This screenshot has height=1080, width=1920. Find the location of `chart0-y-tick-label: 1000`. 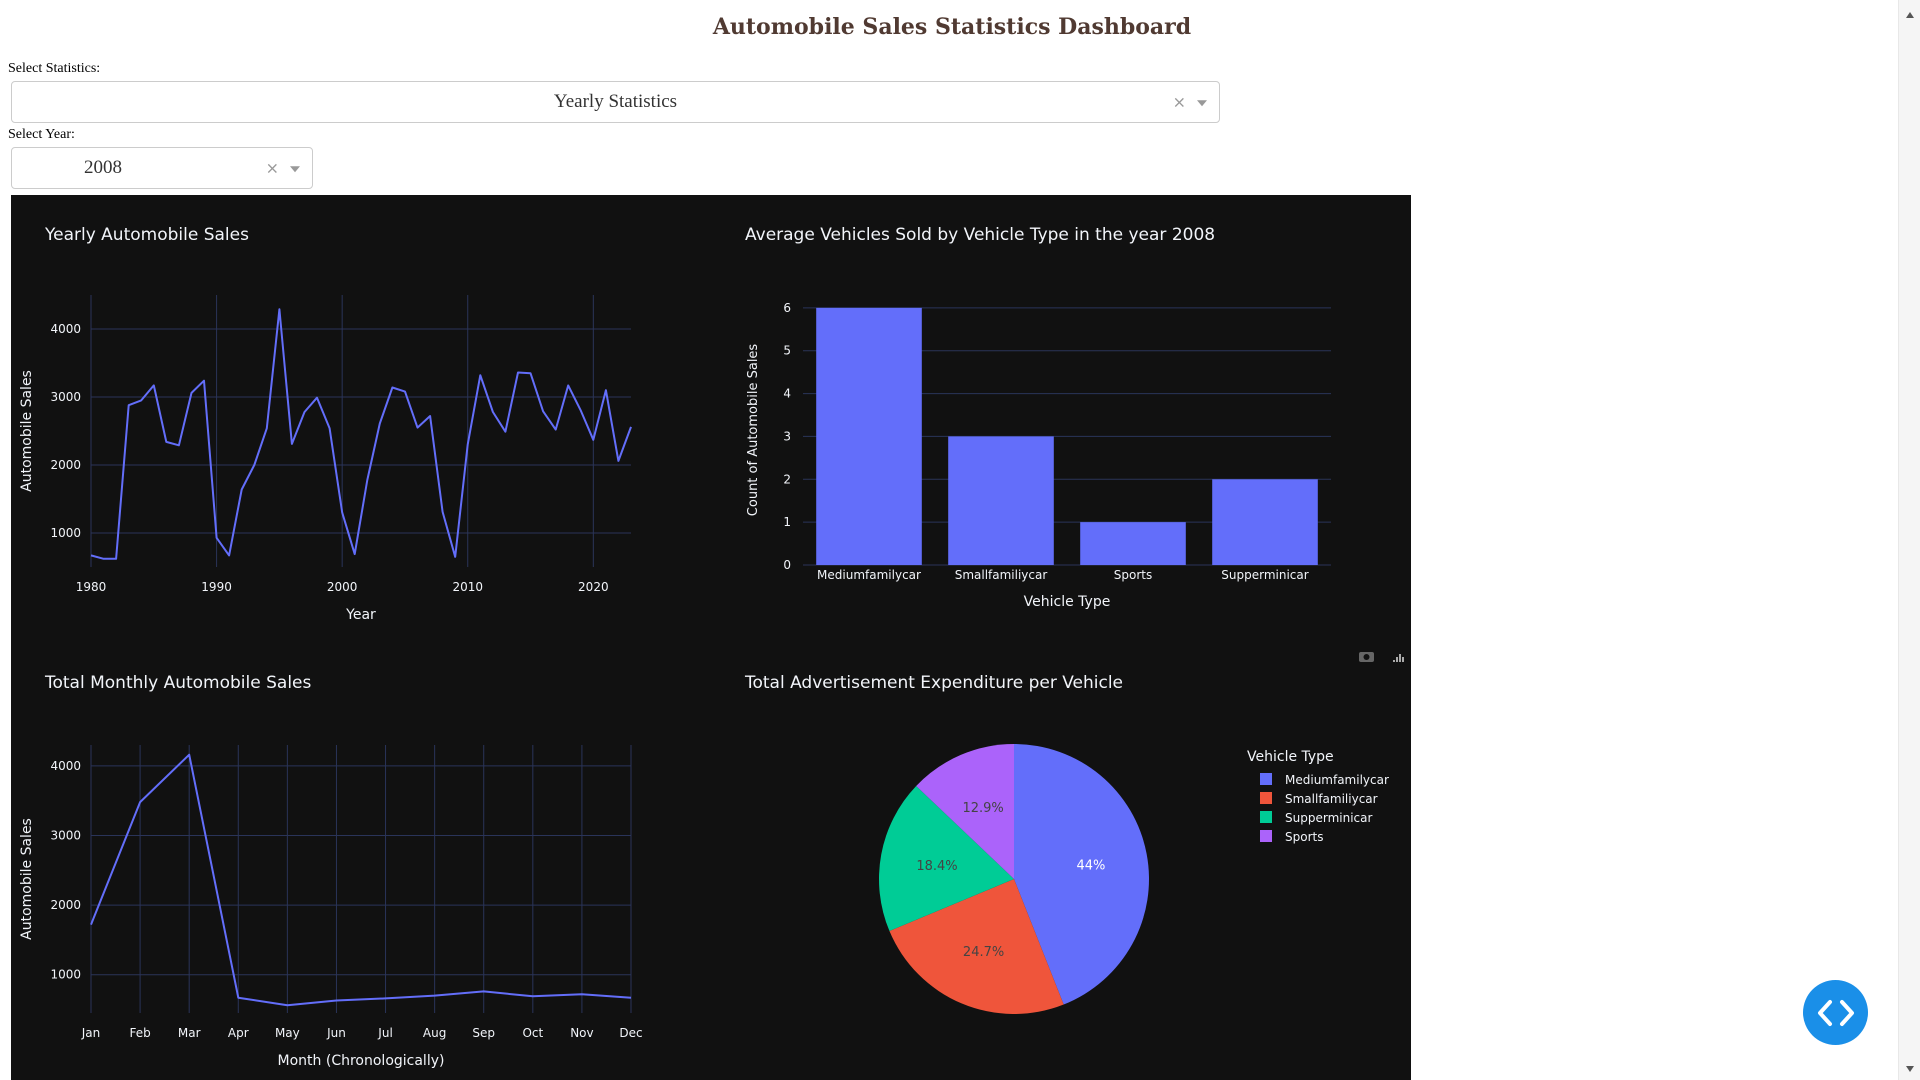

chart0-y-tick-label: 1000 is located at coordinates (65, 533).